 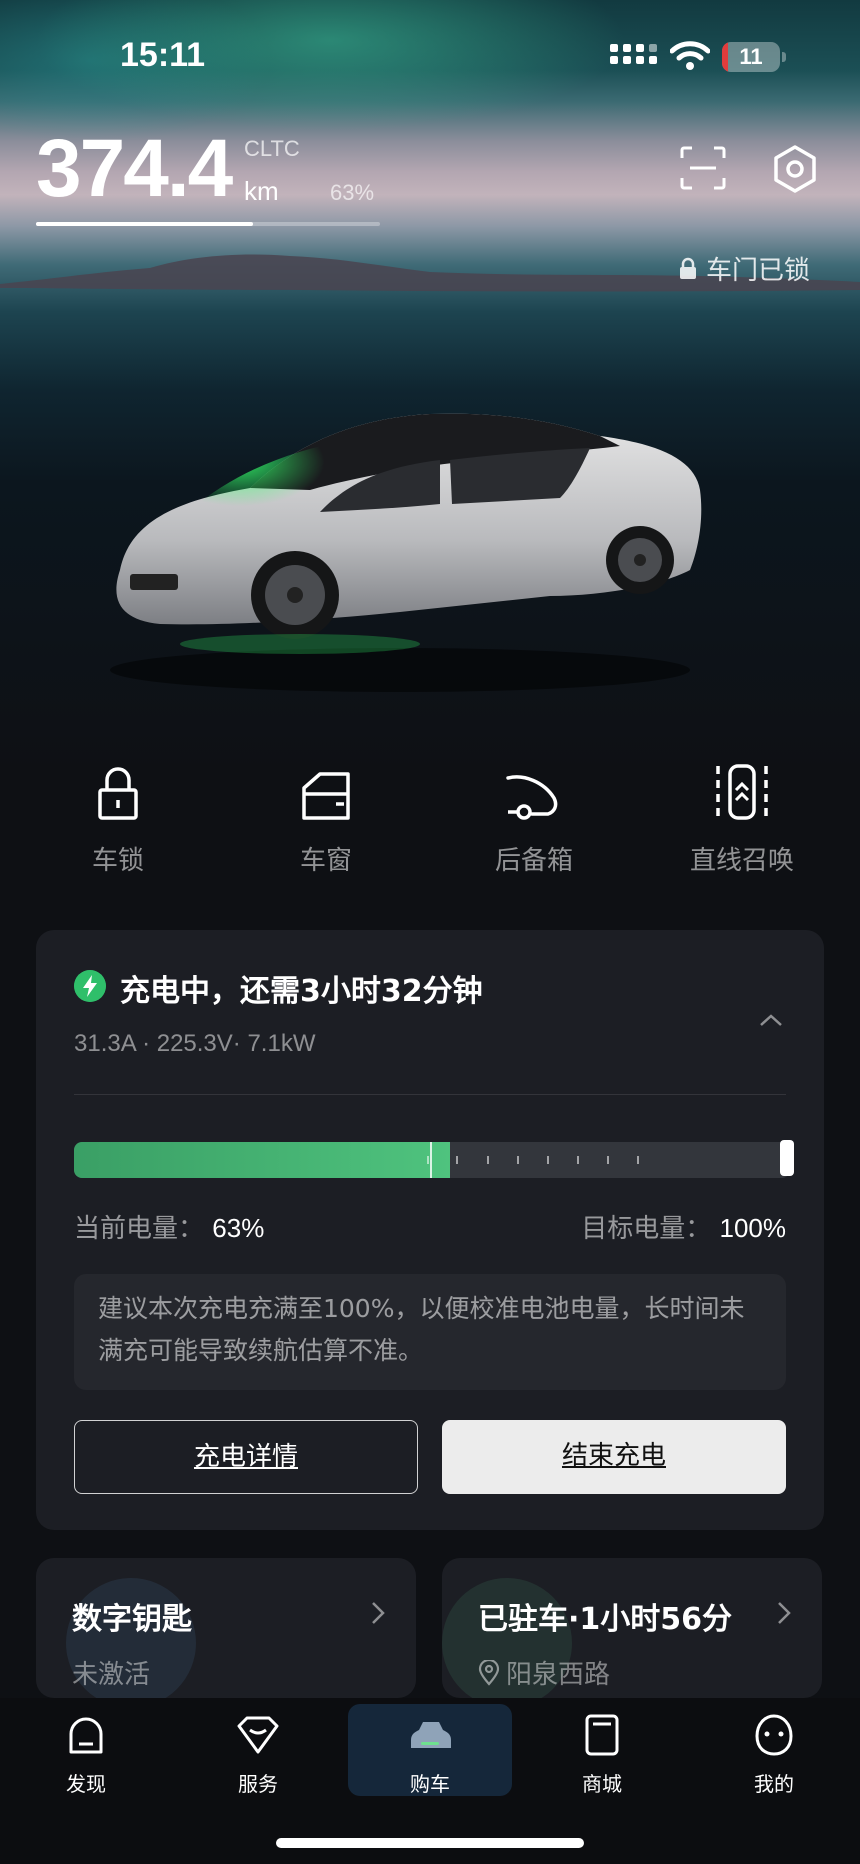 I want to click on door-lock-status: 车门已锁, so click(x=744, y=268).